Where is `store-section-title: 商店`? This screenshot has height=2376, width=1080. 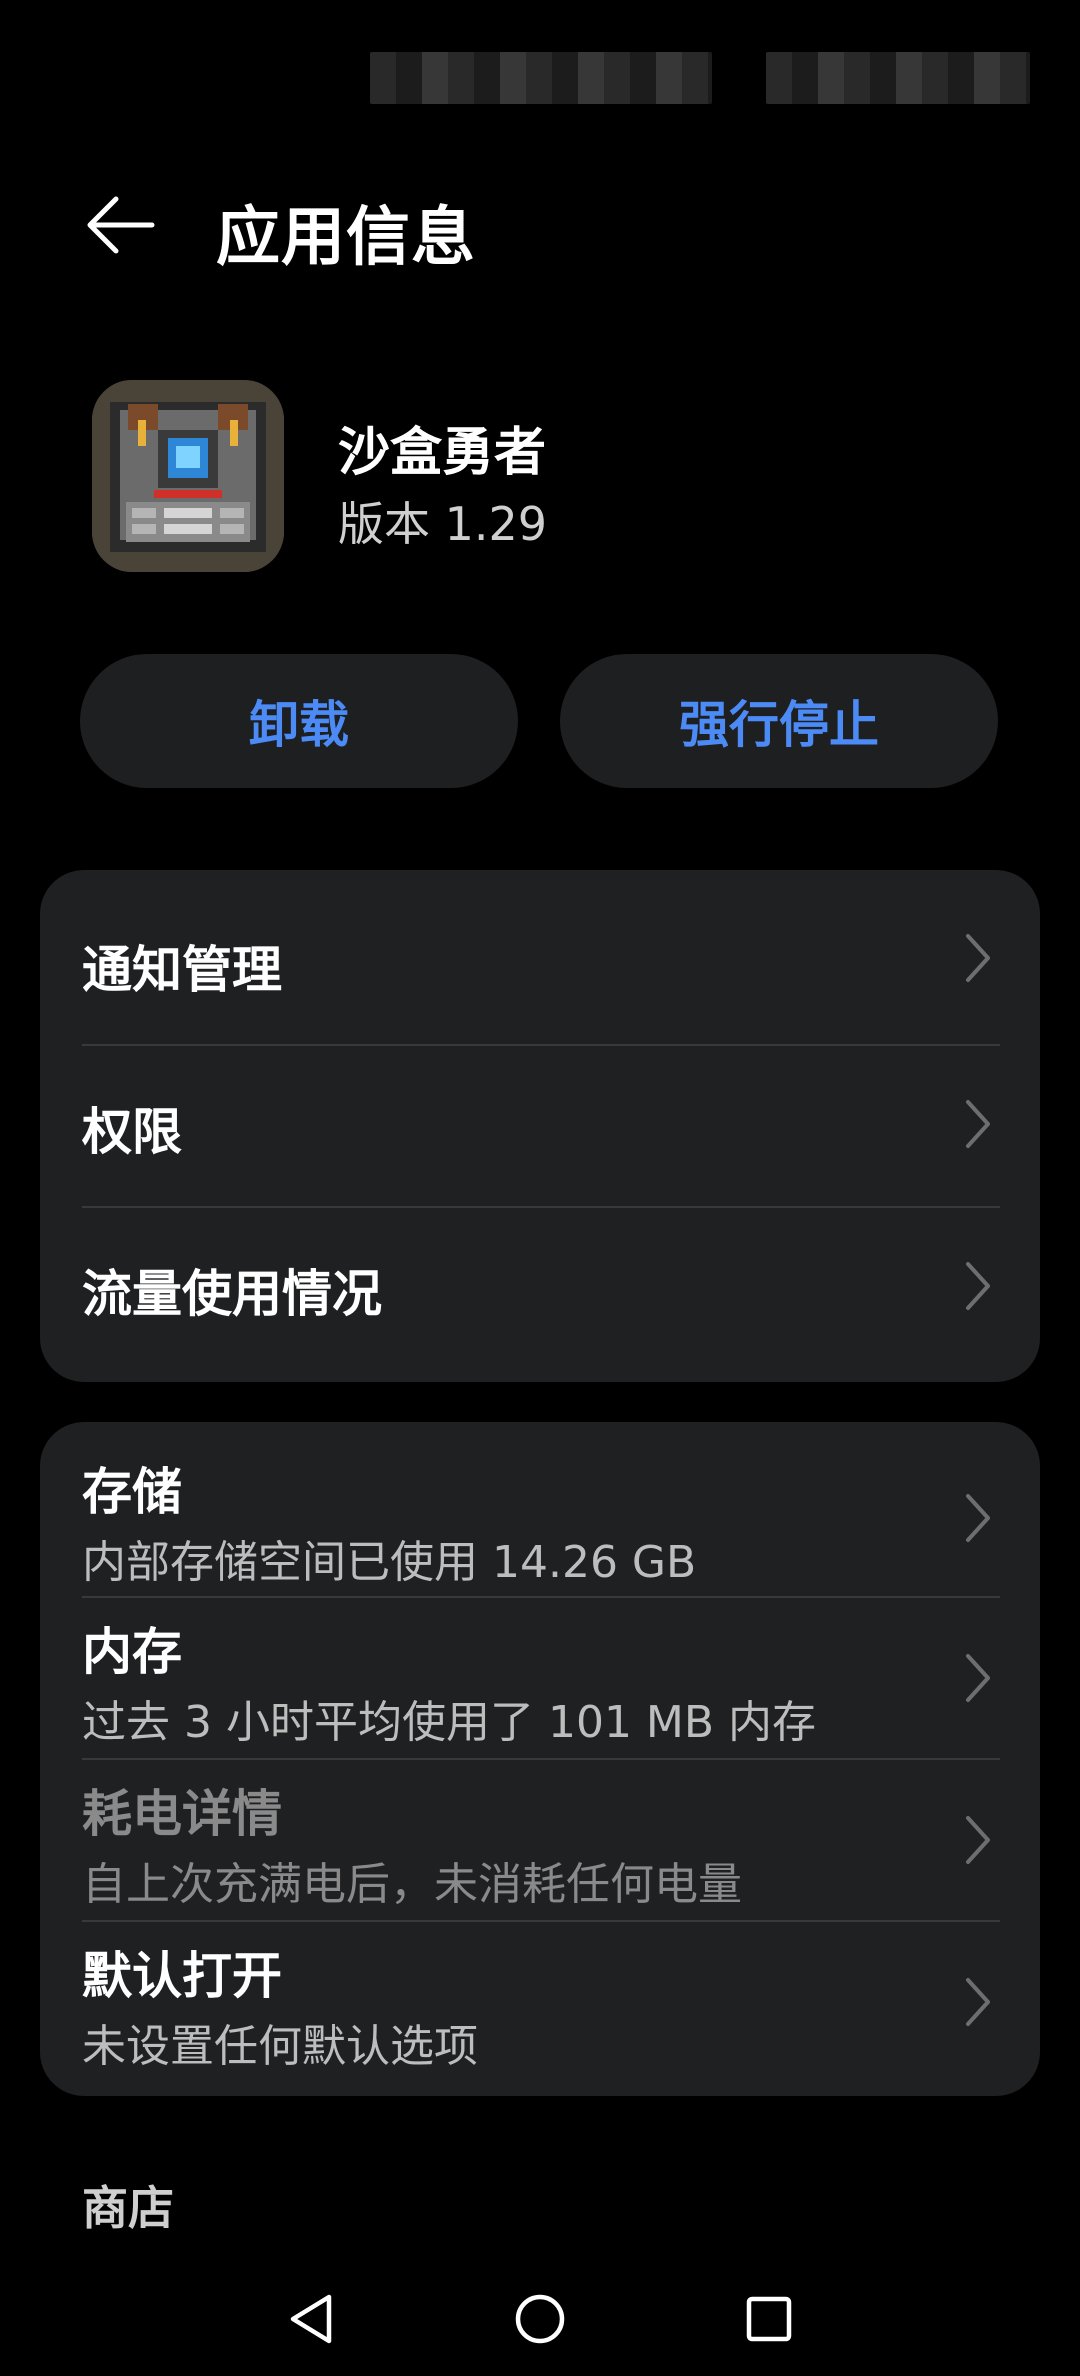
store-section-title: 商店 is located at coordinates (128, 2208).